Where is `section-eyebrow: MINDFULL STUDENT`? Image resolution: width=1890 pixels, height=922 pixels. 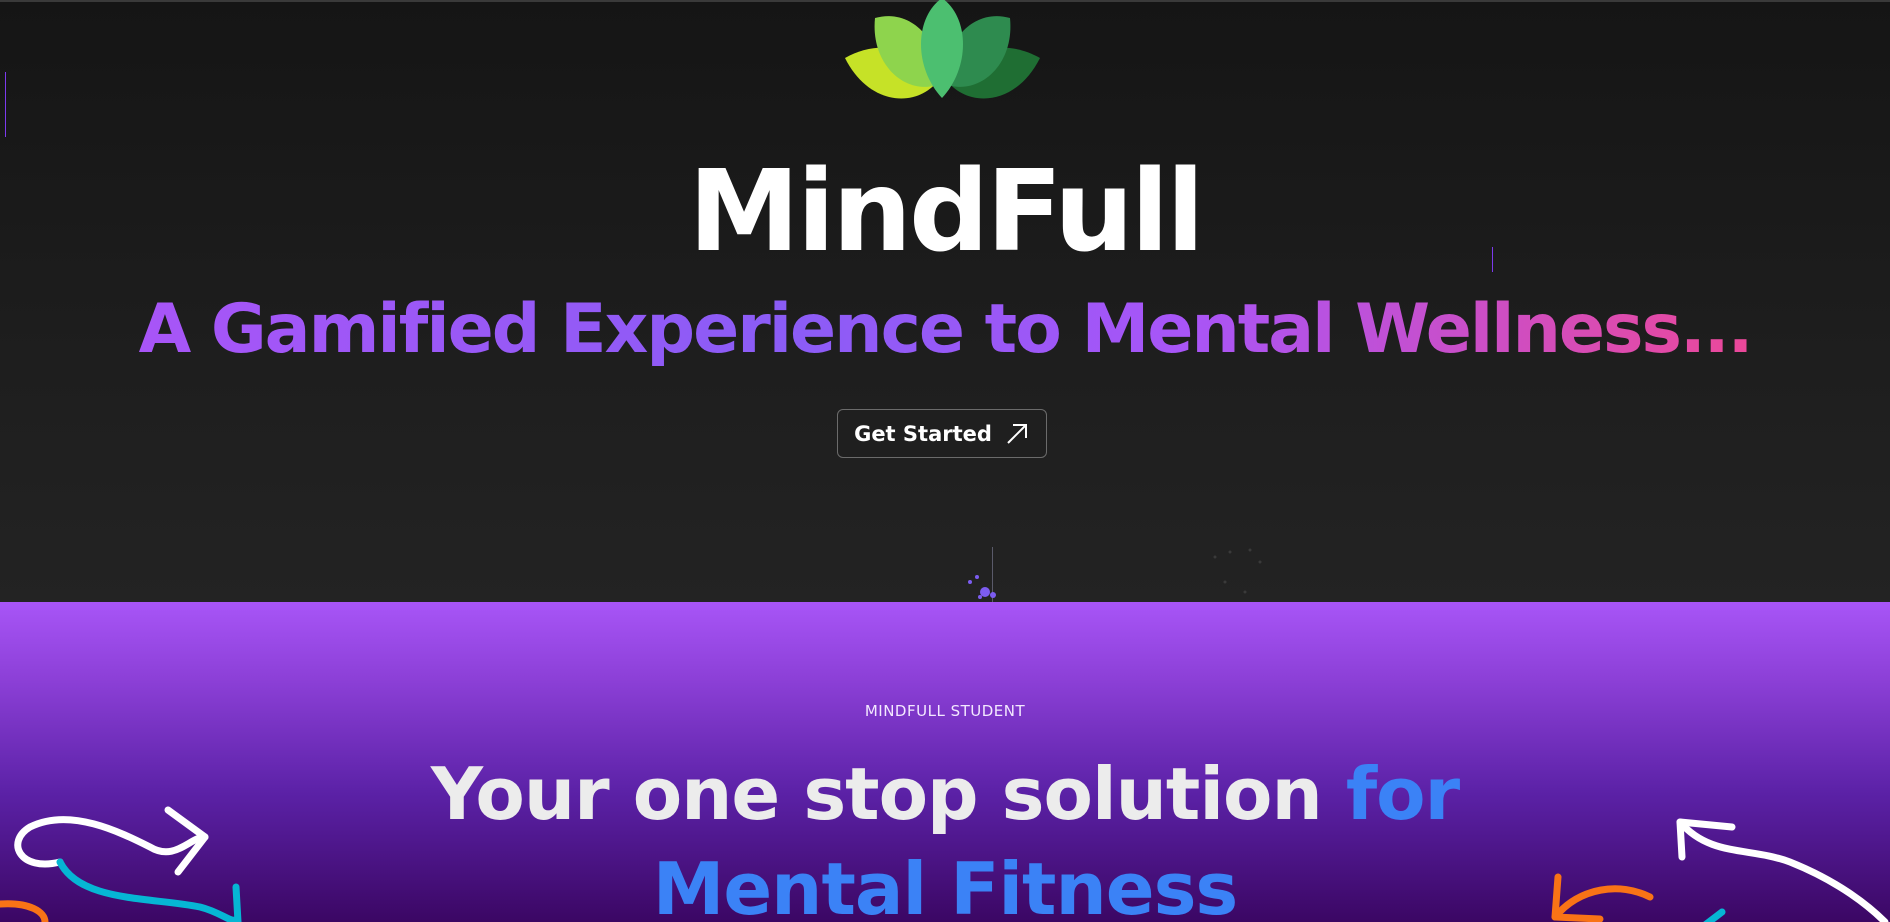 section-eyebrow: MINDFULL STUDENT is located at coordinates (945, 711).